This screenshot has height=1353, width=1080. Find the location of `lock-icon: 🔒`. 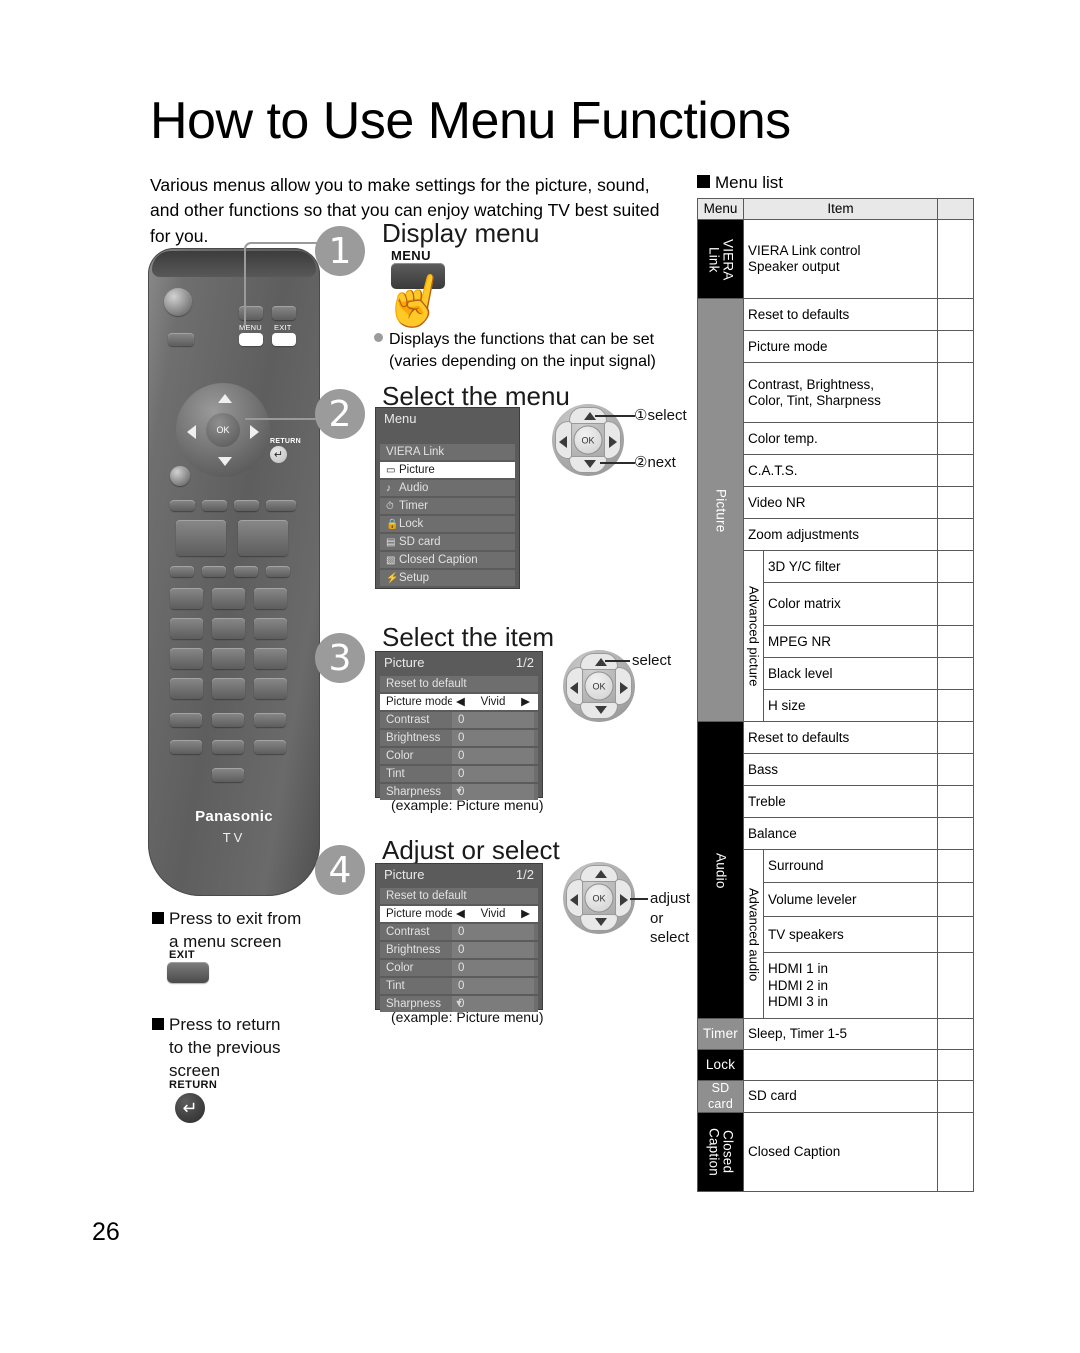

lock-icon: 🔒 is located at coordinates (392, 524).